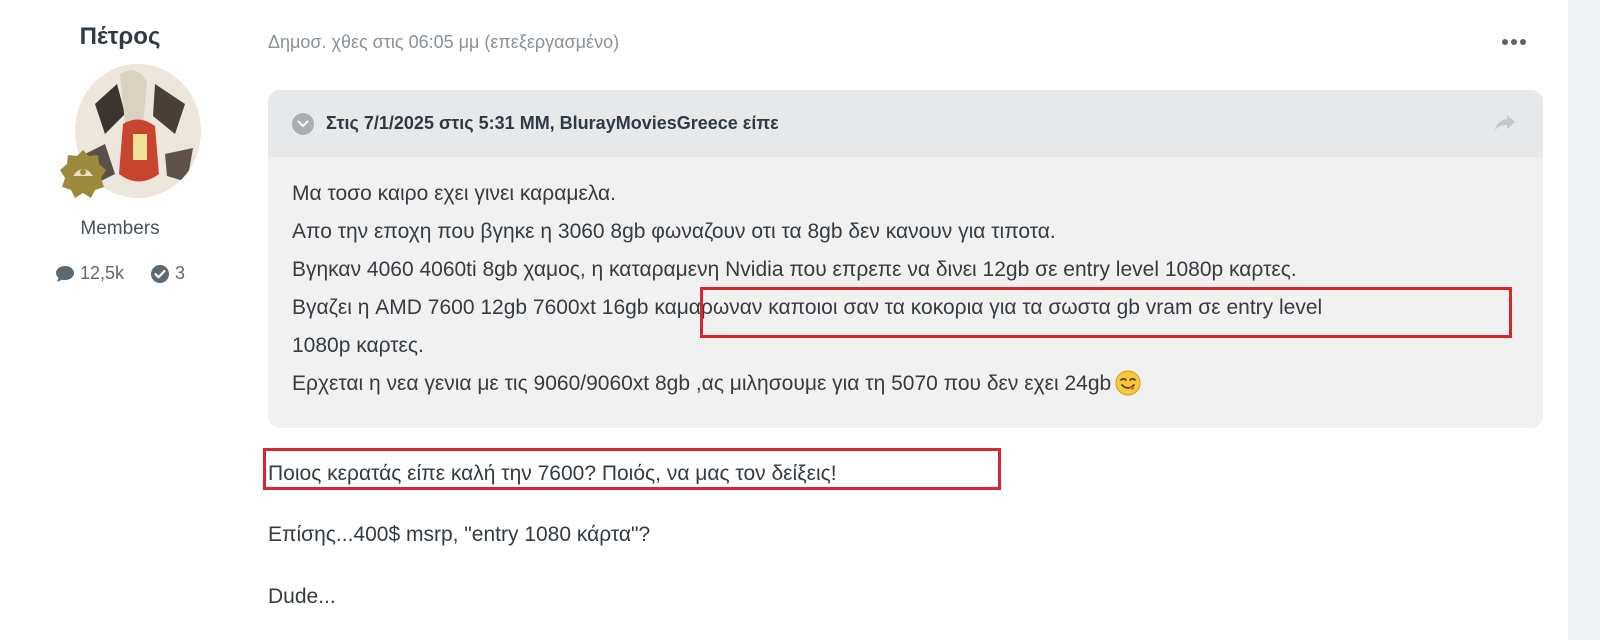  Describe the element at coordinates (1505, 123) in the screenshot. I see `share-arrow-icon` at that location.